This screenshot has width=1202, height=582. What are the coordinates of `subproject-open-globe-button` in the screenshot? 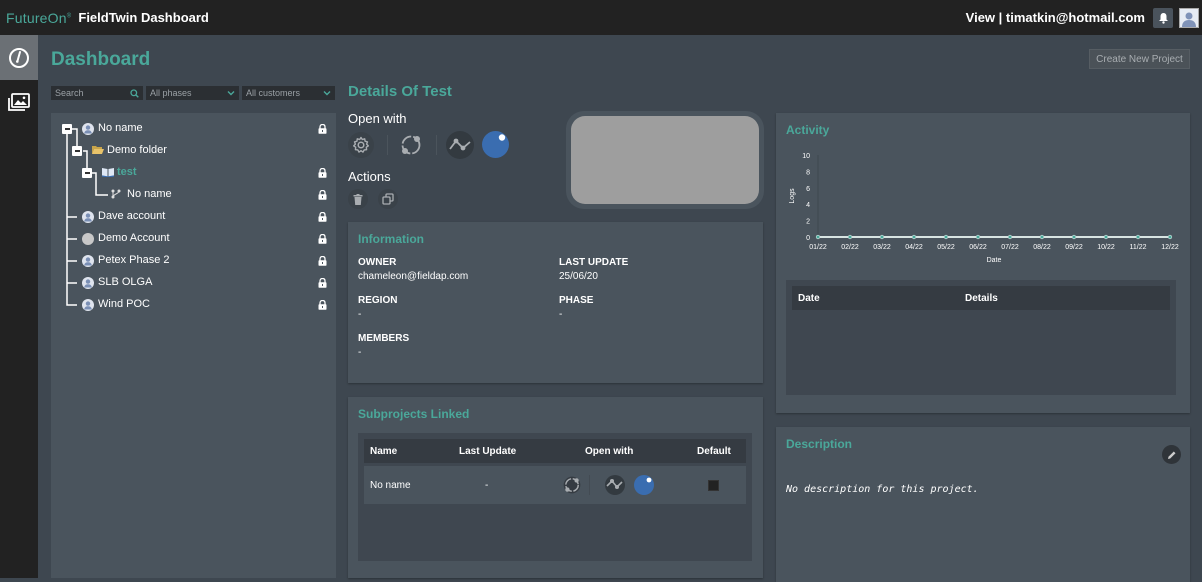 It's located at (644, 485).